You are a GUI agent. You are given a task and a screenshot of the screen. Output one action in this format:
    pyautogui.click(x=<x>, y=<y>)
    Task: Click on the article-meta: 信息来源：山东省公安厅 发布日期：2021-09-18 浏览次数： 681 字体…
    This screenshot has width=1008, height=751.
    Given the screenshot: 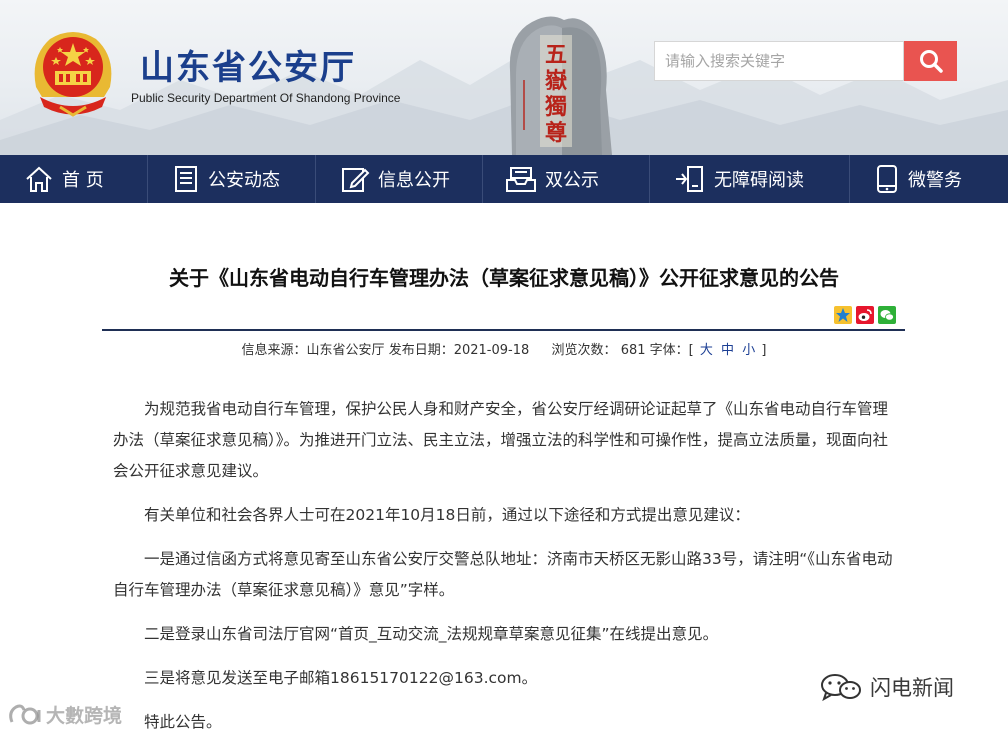 What is the action you would take?
    pyautogui.click(x=504, y=348)
    